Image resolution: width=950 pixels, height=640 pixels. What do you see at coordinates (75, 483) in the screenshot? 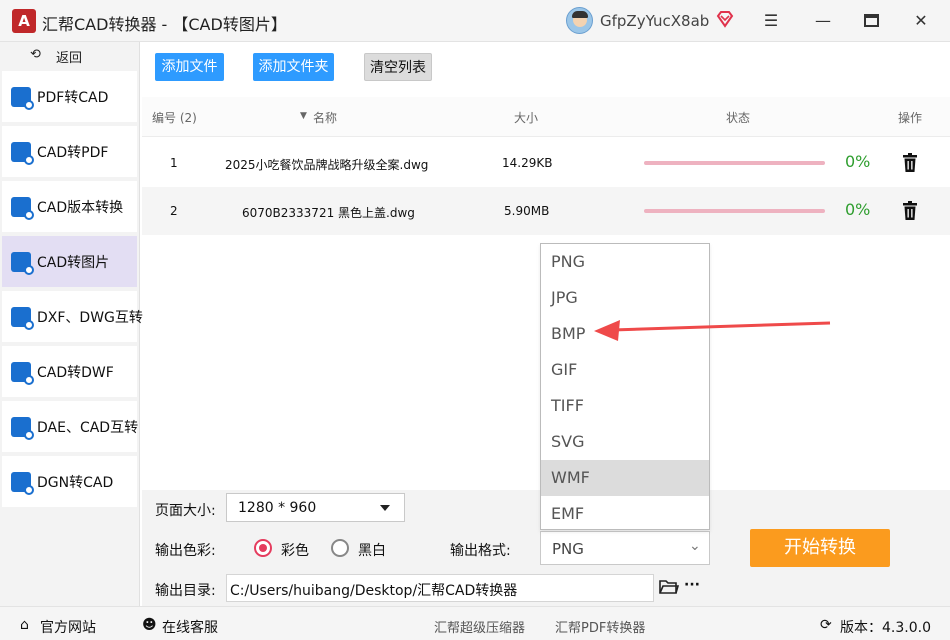
I see `nav-item-label: DGN转CAD` at bounding box center [75, 483].